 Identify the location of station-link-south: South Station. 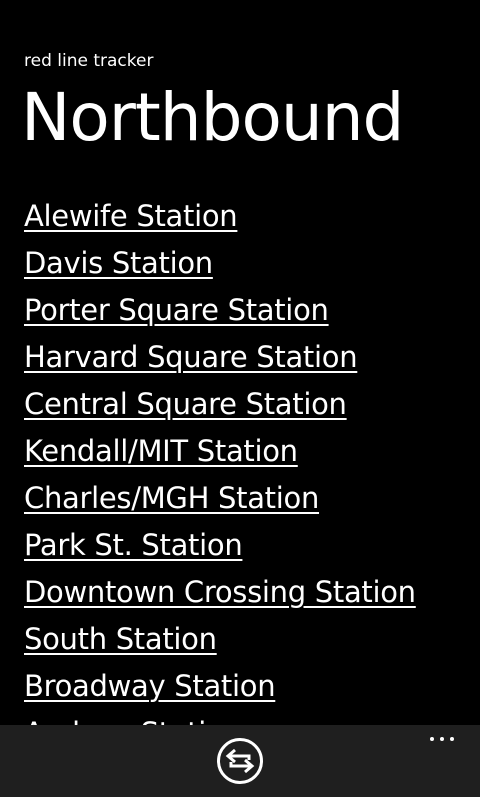
(252, 639).